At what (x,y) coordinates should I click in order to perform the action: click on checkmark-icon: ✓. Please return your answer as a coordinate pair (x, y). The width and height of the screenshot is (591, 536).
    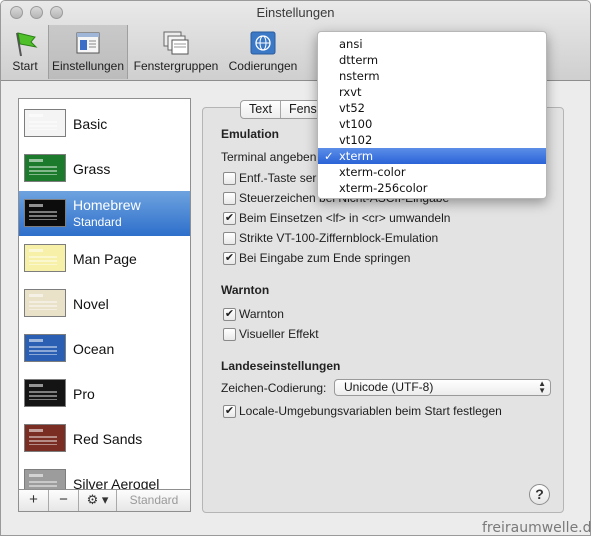
    Looking at the image, I should click on (329, 156).